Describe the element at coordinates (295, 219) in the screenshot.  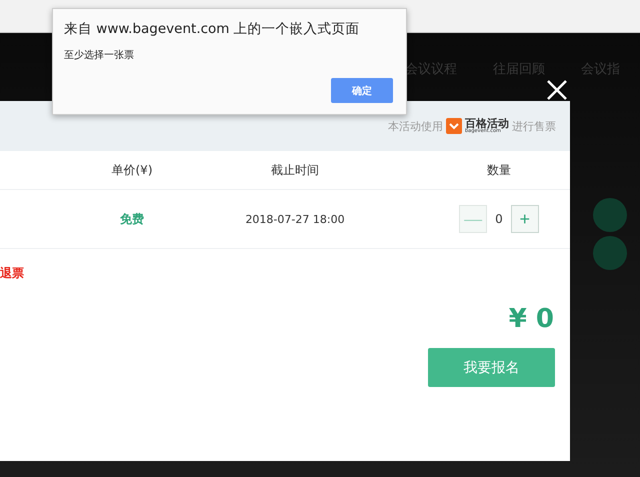
I see `deadline-cell-text: 2018-07-27 18:00` at that location.